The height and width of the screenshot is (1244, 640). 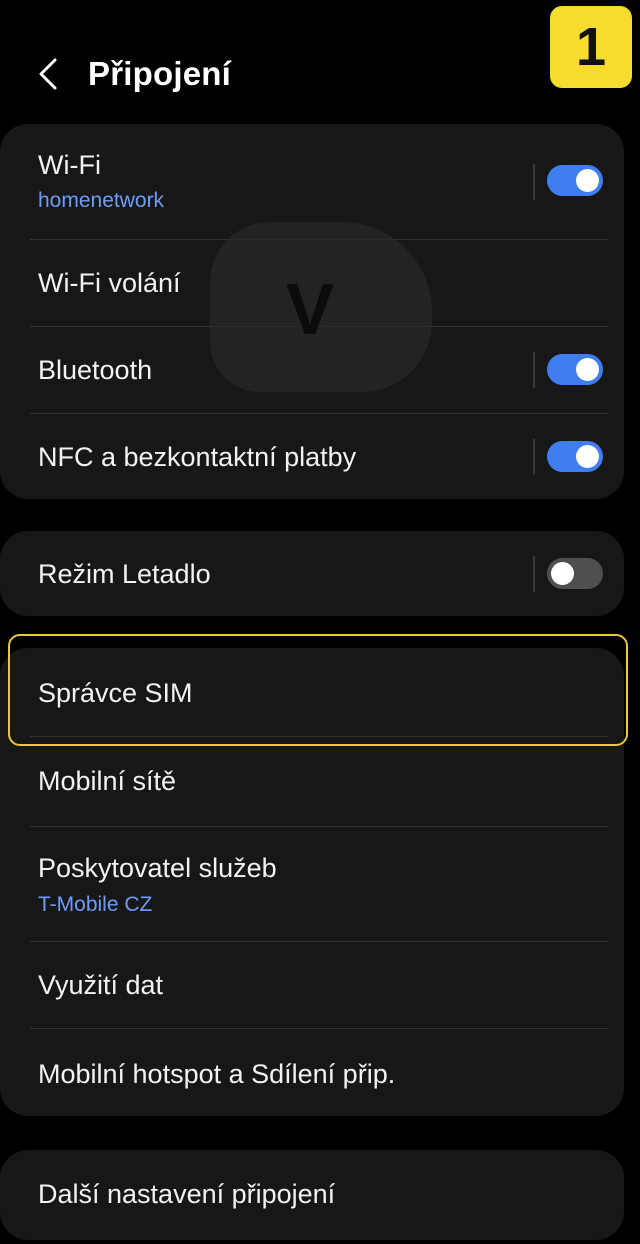 I want to click on wifi-calling-label: Wi-Fi volání, so click(x=109, y=283).